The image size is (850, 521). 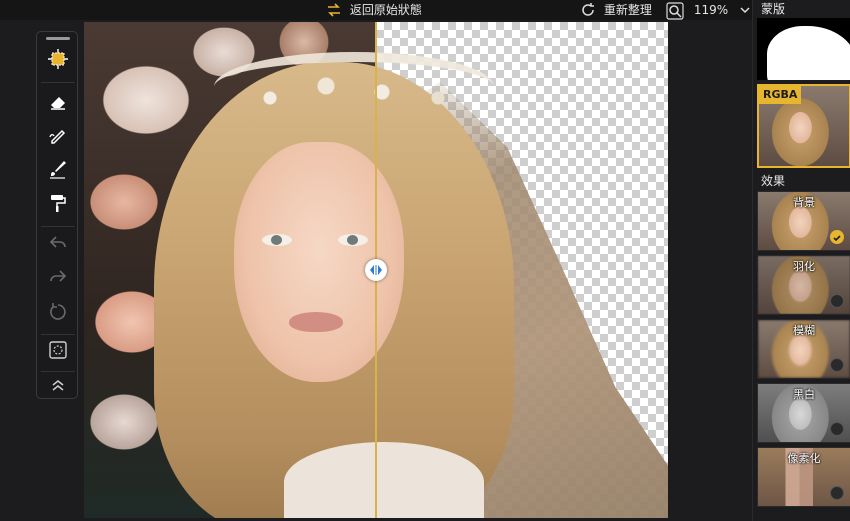 What do you see at coordinates (804, 458) in the screenshot?
I see `effect-label: 像素化` at bounding box center [804, 458].